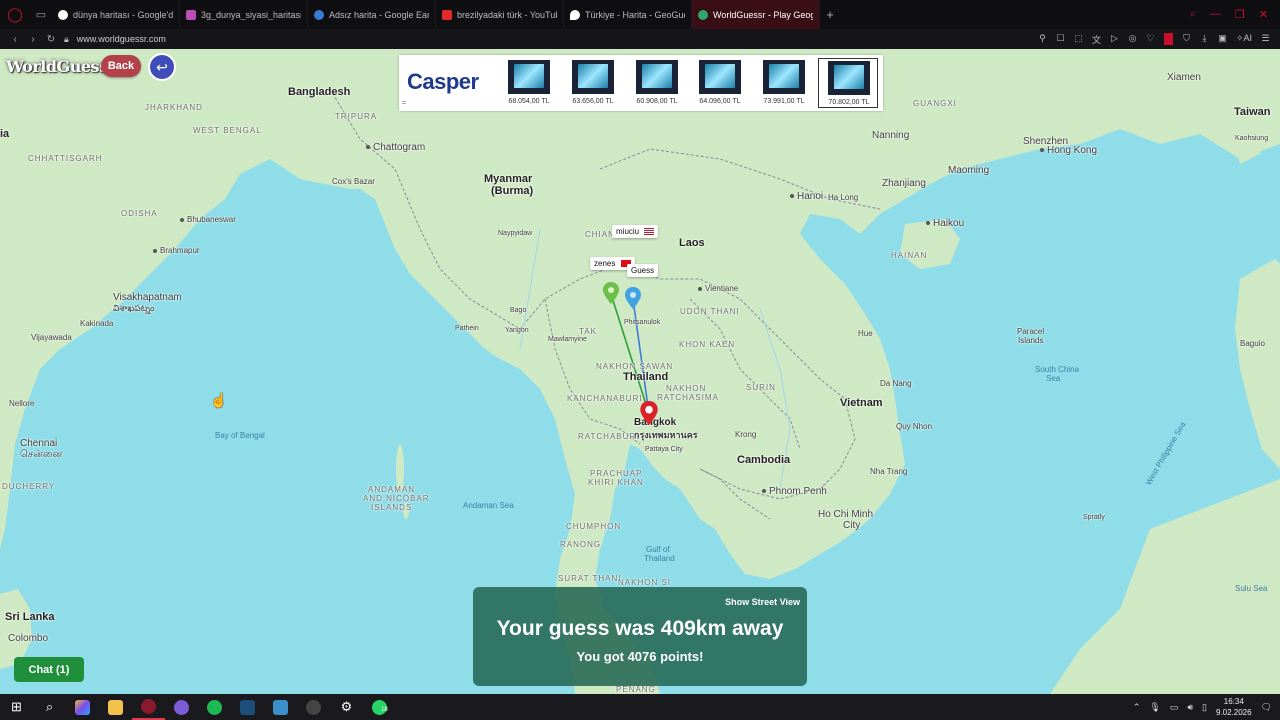 This screenshot has height=720, width=1280. I want to click on undo-icon: ↩, so click(162, 67).